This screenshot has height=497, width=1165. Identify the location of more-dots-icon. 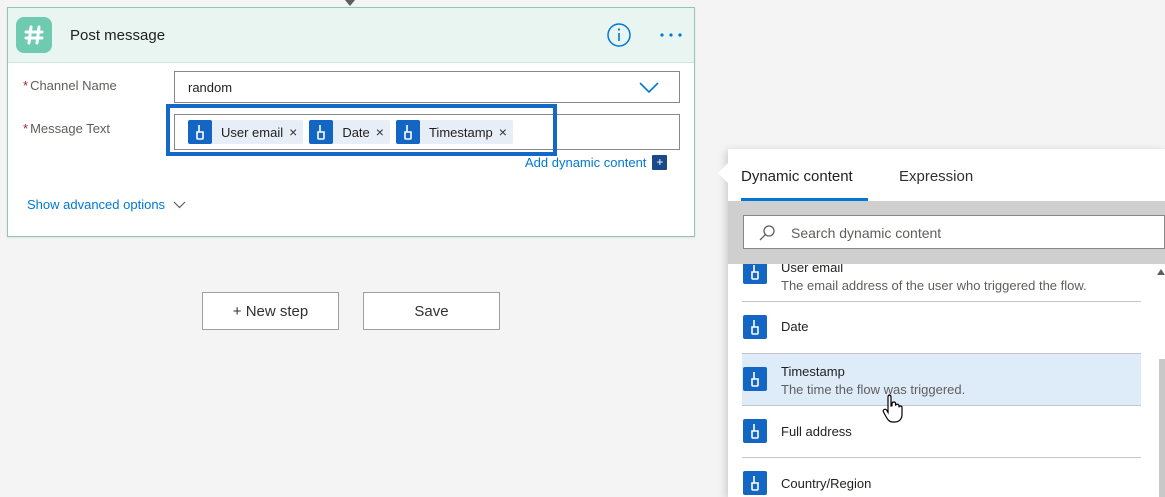
(671, 35).